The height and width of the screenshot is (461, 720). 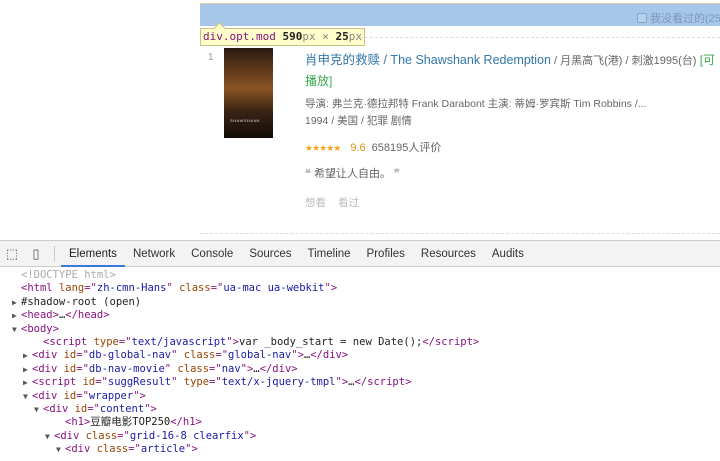 I want to click on dom-node-line: ▶ #shadow-root (open), so click(x=360, y=302).